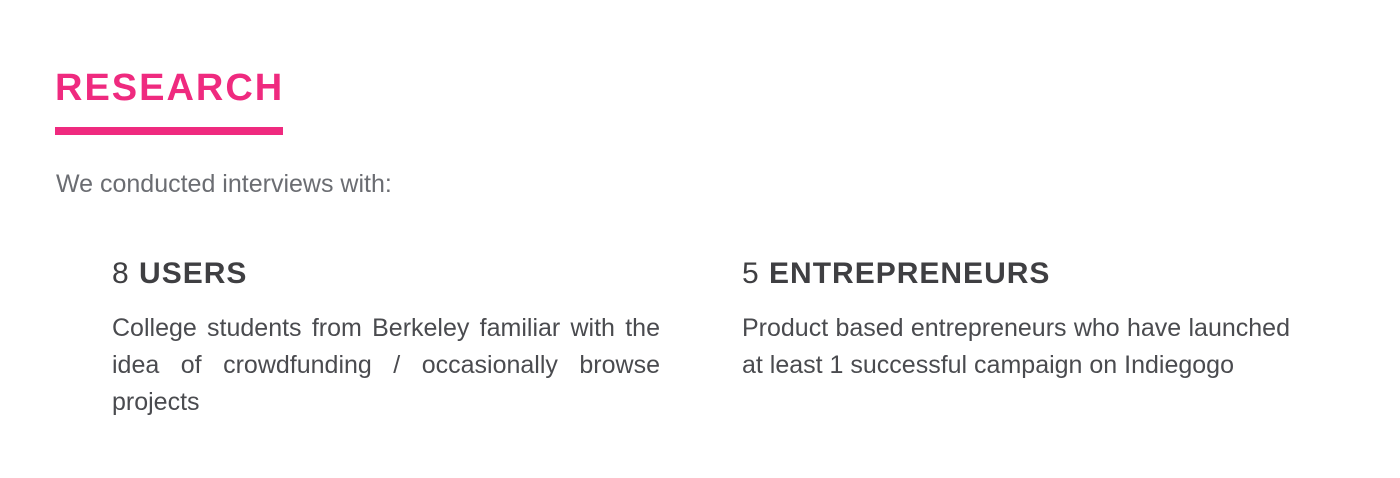 The height and width of the screenshot is (478, 1400). I want to click on entrepreneurs-label: ENTREPRENEURS, so click(910, 273).